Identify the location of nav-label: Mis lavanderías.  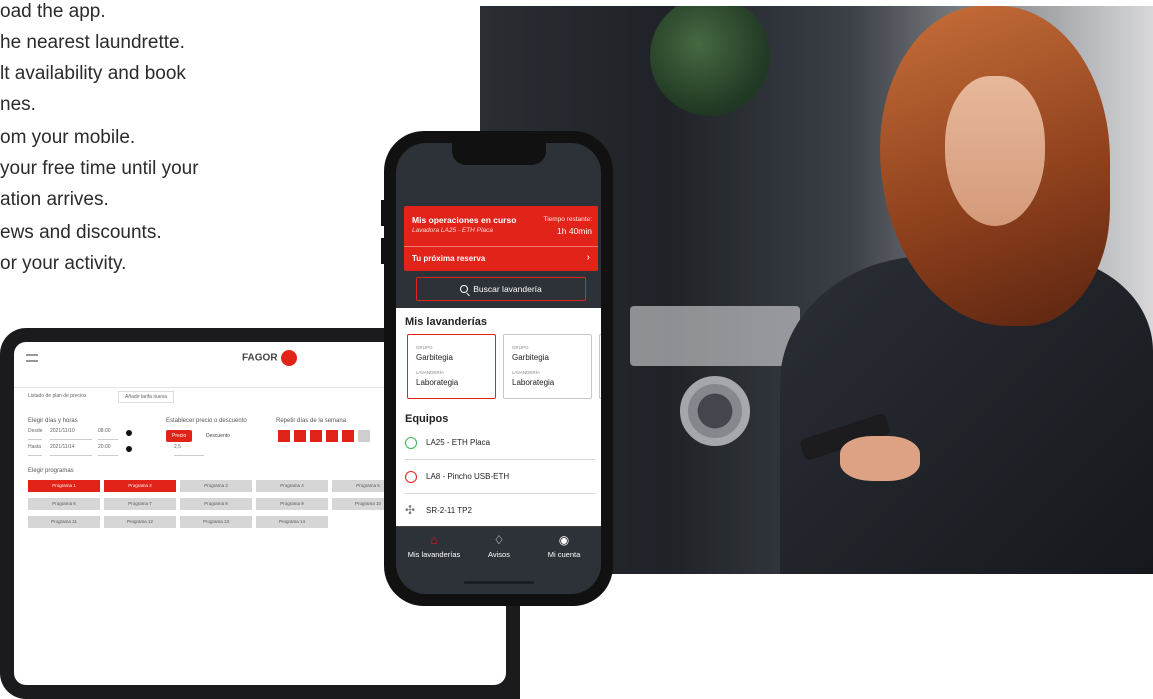
(434, 554).